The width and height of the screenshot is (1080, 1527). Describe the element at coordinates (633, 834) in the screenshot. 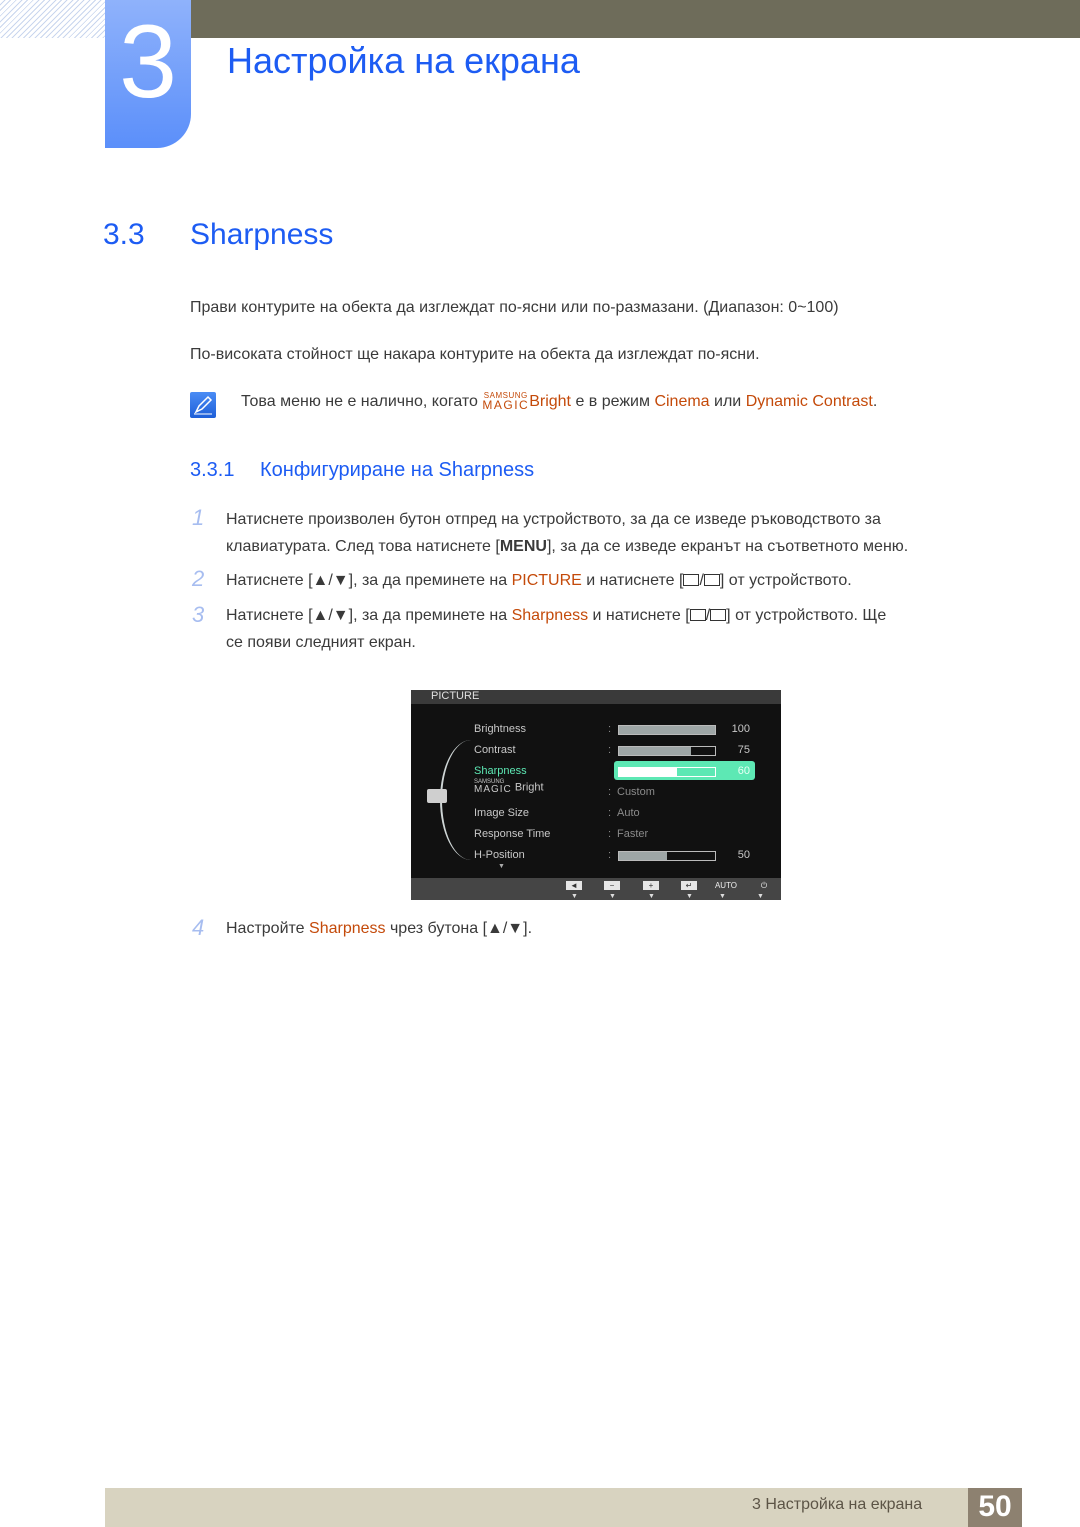

I see `osd-value-text: Faster` at that location.